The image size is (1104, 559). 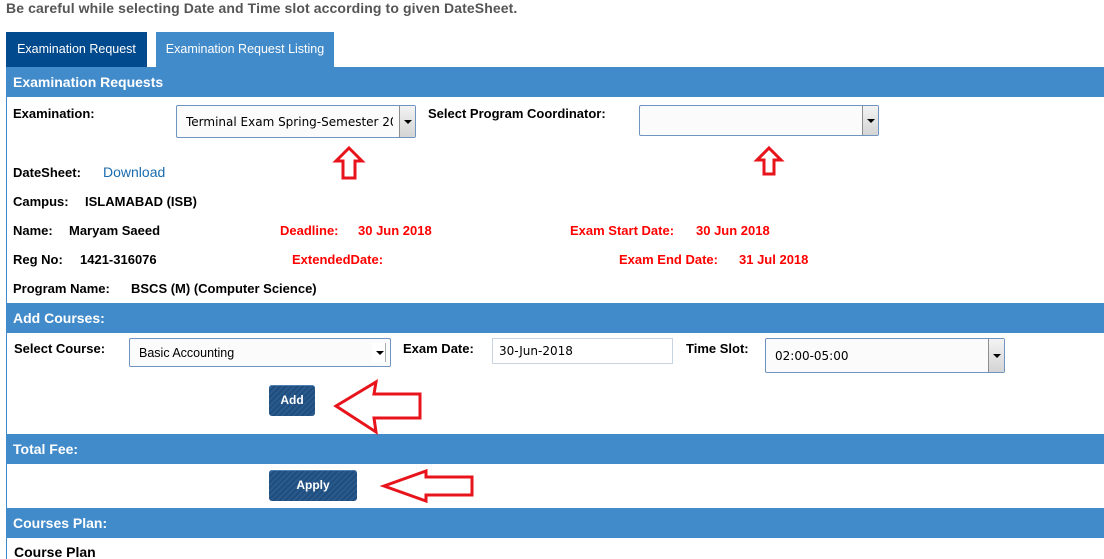 What do you see at coordinates (47, 172) in the screenshot?
I see `datesheet-label: DateSheet:` at bounding box center [47, 172].